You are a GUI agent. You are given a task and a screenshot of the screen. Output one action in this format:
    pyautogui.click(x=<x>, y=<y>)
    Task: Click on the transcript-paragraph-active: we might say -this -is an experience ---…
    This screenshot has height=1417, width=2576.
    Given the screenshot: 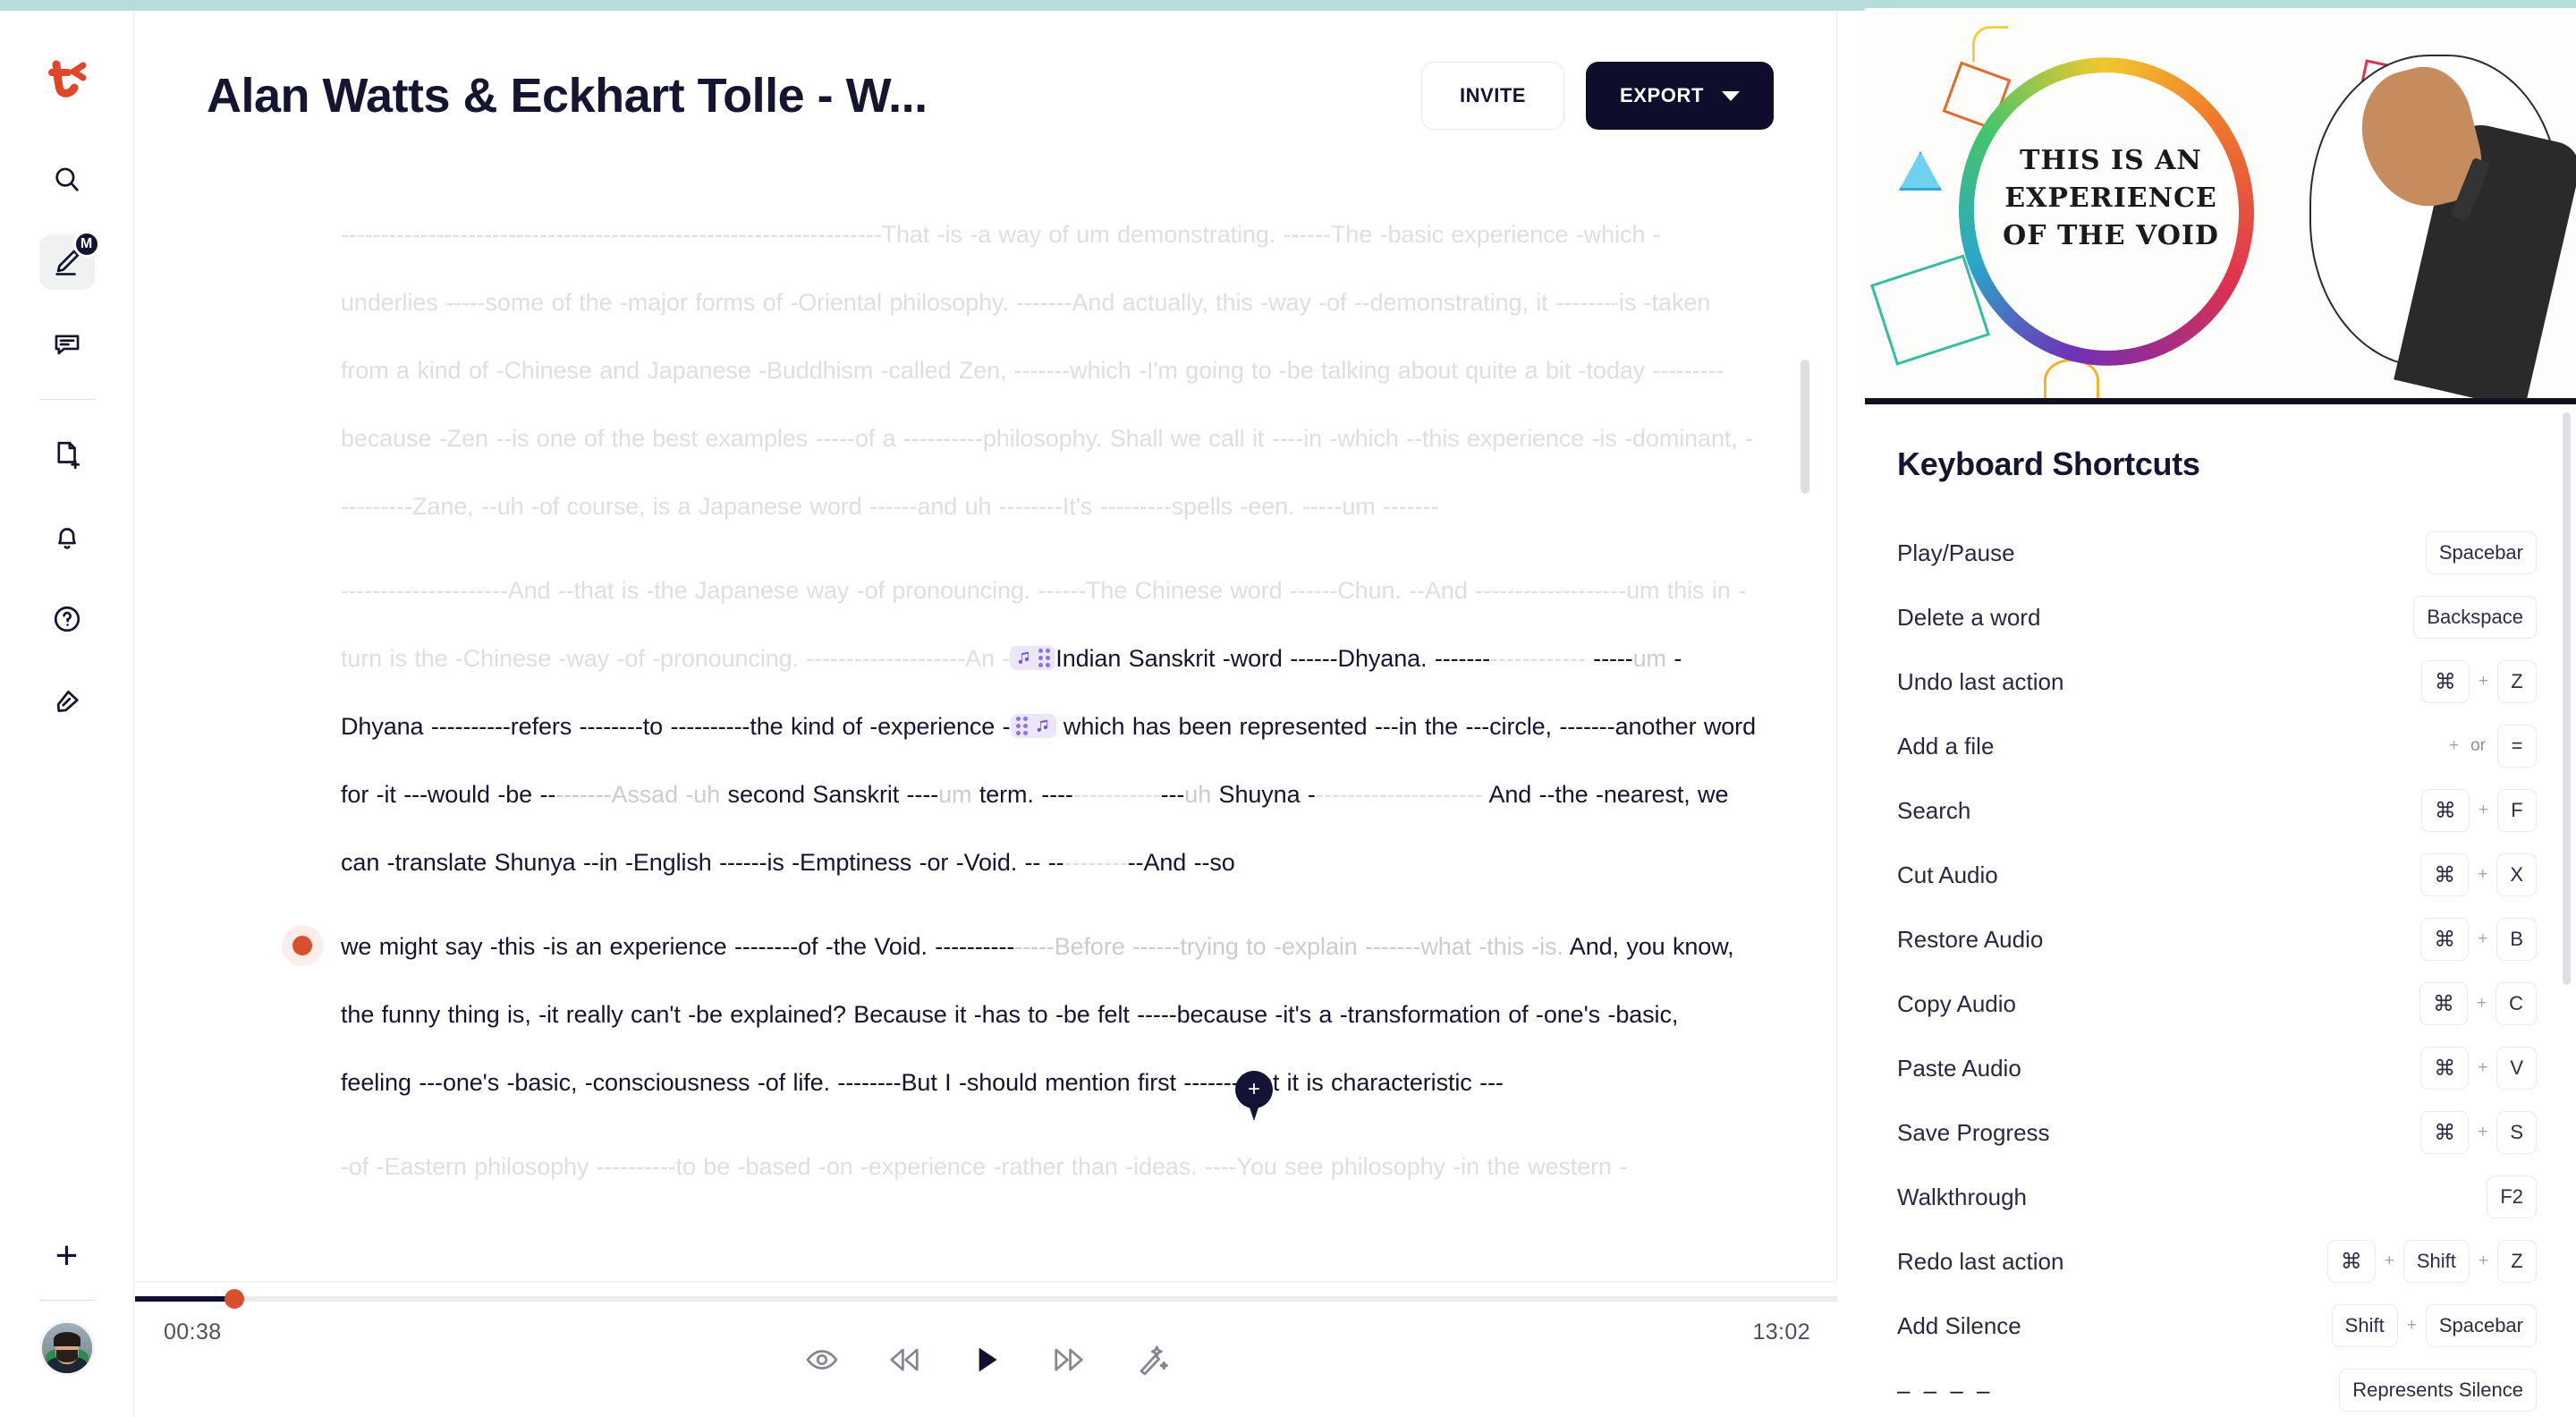 What is the action you would take?
    pyautogui.click(x=1024, y=1014)
    